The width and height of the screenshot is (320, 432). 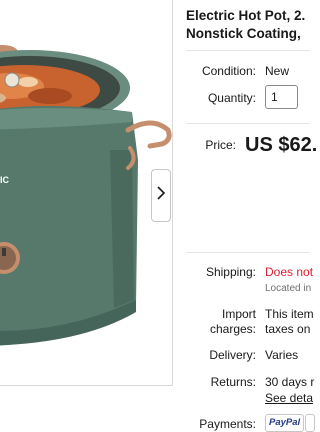 I want to click on quantity-label: Quantity:, so click(x=231, y=98).